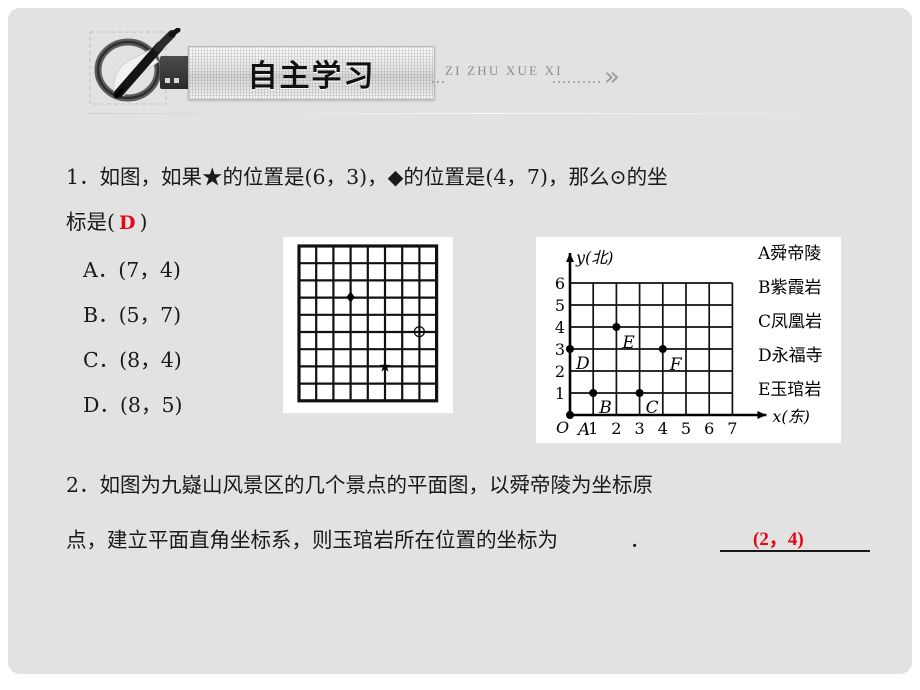 Image resolution: width=920 pixels, height=690 pixels. I want to click on legend-entry: D永福寺, so click(790, 356).